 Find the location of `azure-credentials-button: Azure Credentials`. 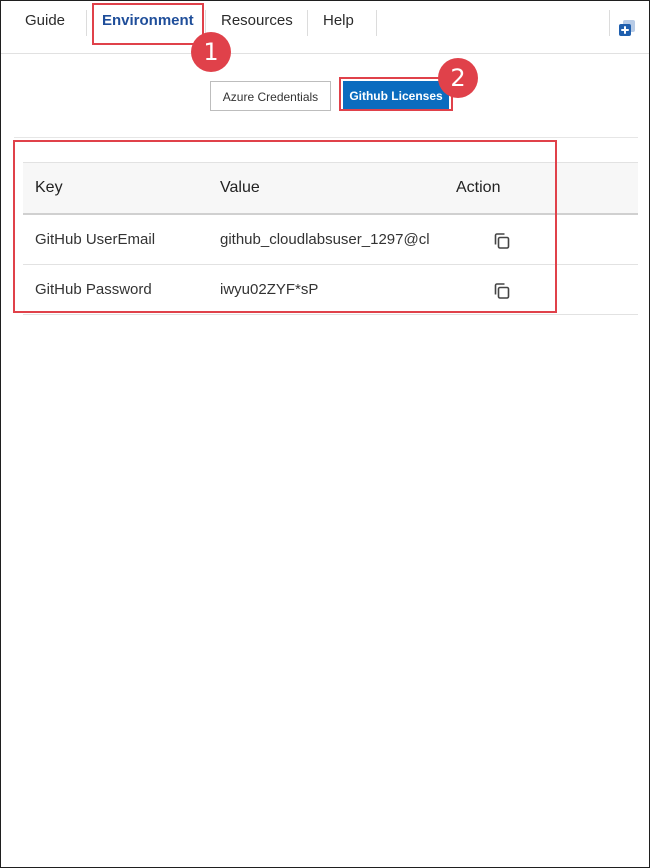

azure-credentials-button: Azure Credentials is located at coordinates (270, 96).